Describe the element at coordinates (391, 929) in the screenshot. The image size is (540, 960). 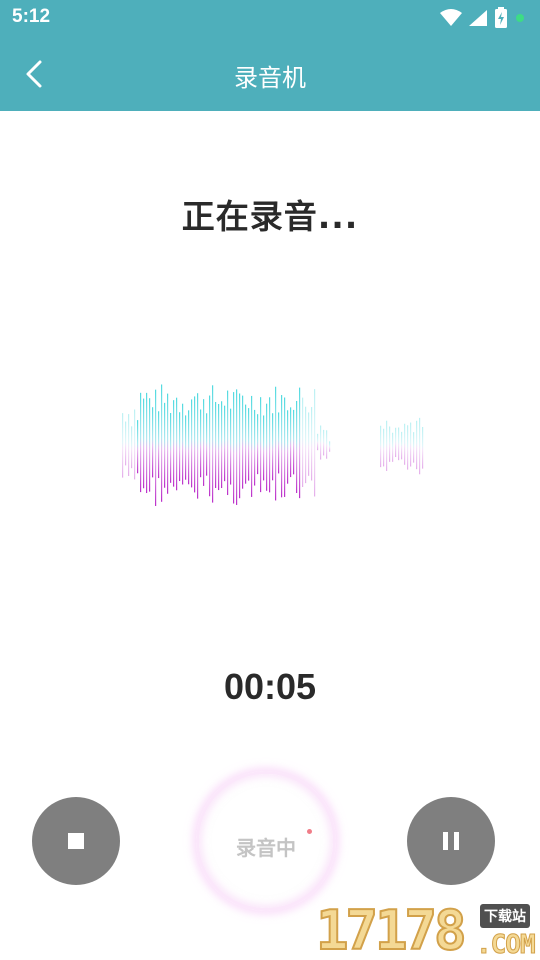
I see `watermark-digits: 17178` at that location.